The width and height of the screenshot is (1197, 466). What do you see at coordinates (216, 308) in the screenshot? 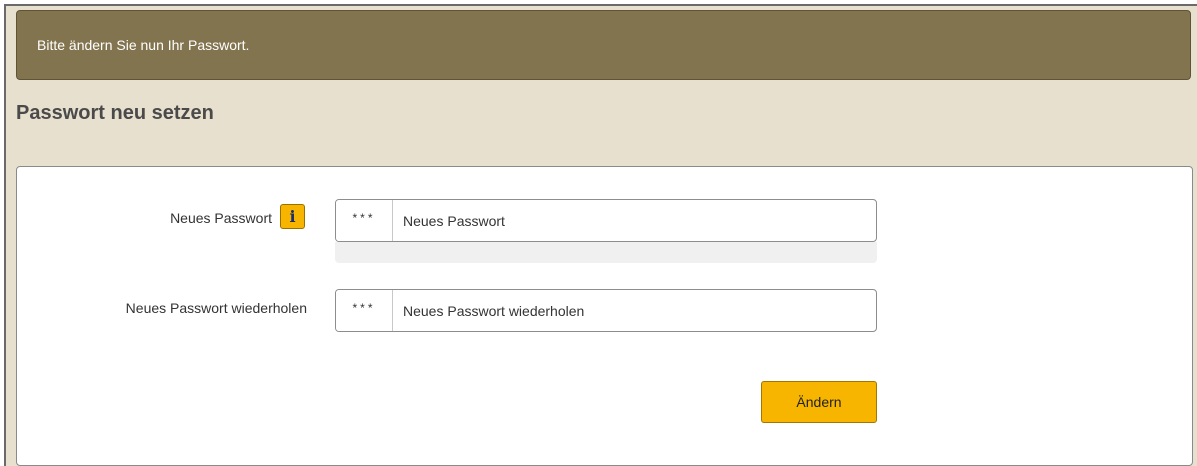
I see `repeat-password-label: Neues Passwort wiederholen` at bounding box center [216, 308].